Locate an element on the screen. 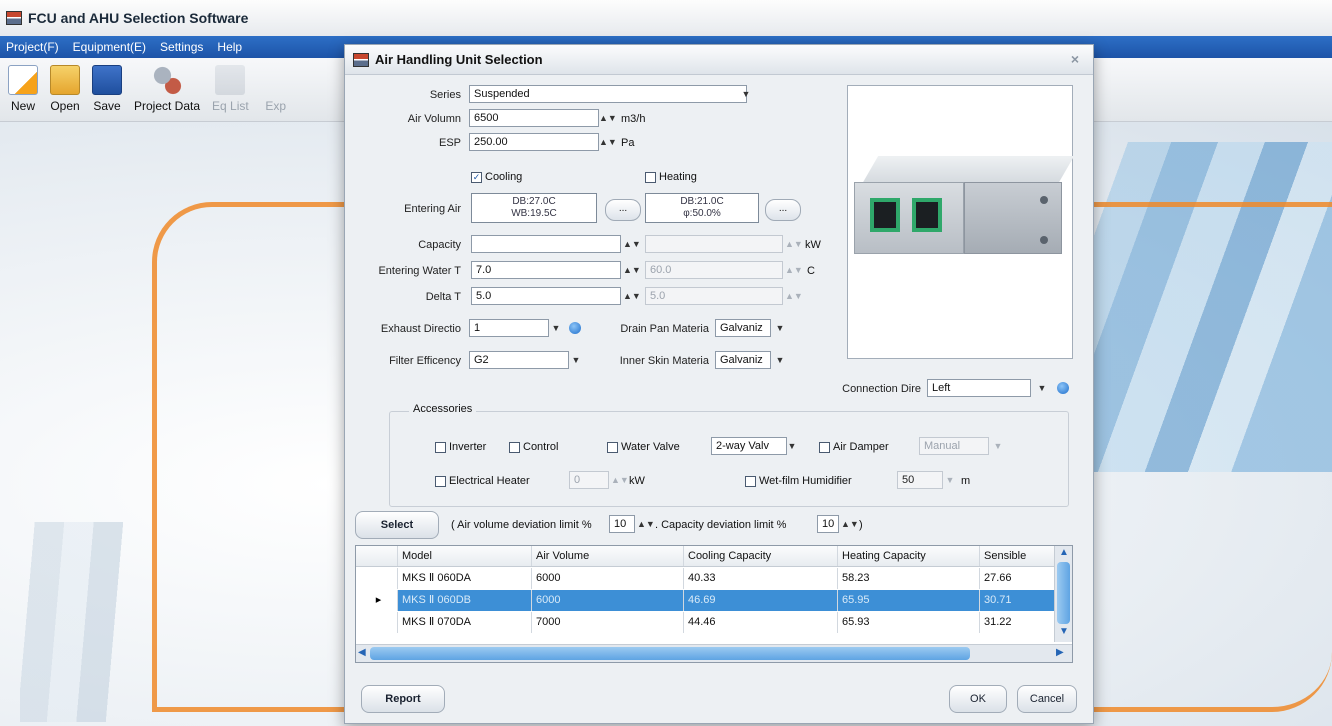  cell-heating-capacity: 65.93 is located at coordinates (909, 622).